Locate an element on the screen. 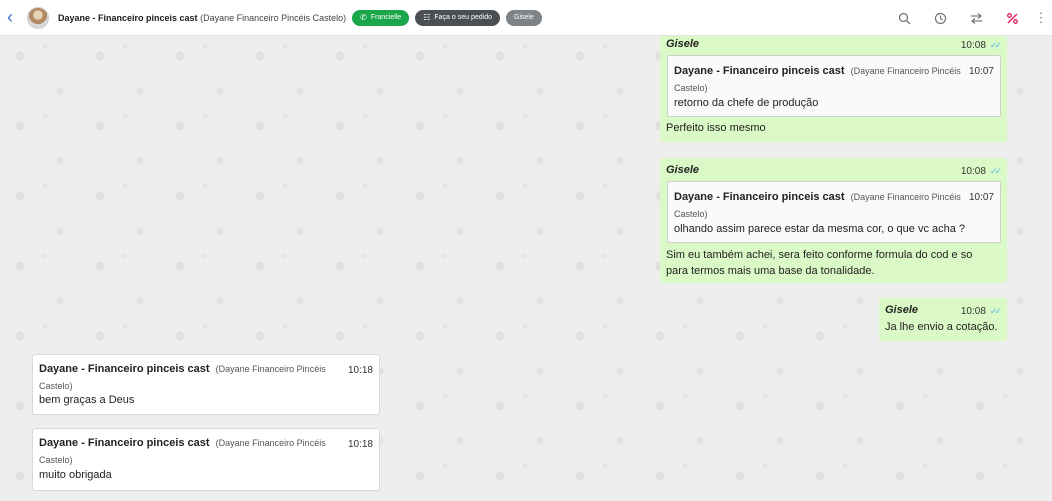 This screenshot has width=1052, height=501. header-actions: ⋮ is located at coordinates (969, 18).